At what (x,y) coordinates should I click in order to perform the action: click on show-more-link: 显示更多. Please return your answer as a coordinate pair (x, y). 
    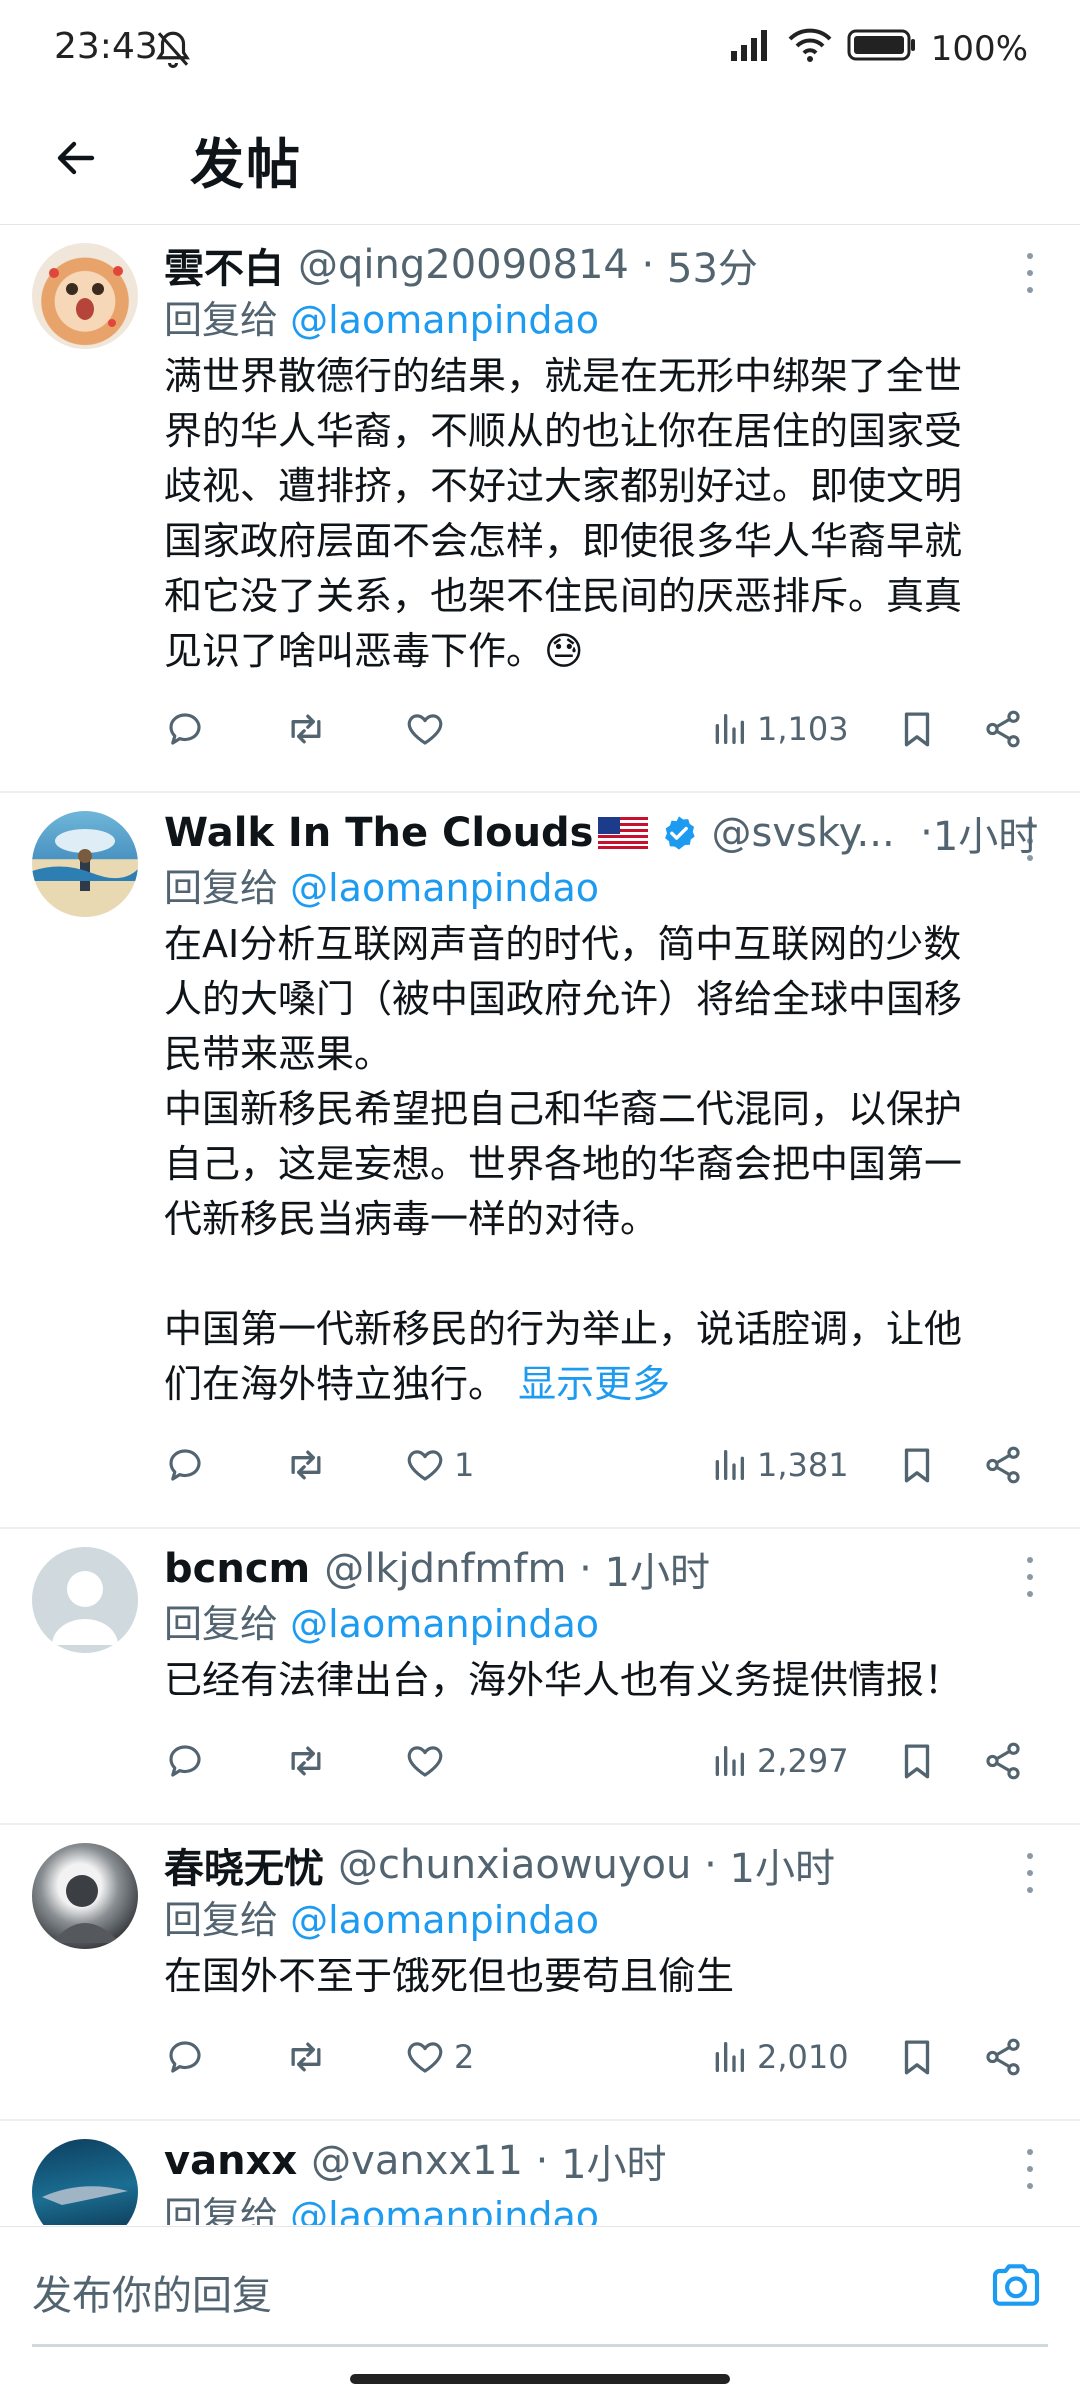
    Looking at the image, I should click on (594, 1384).